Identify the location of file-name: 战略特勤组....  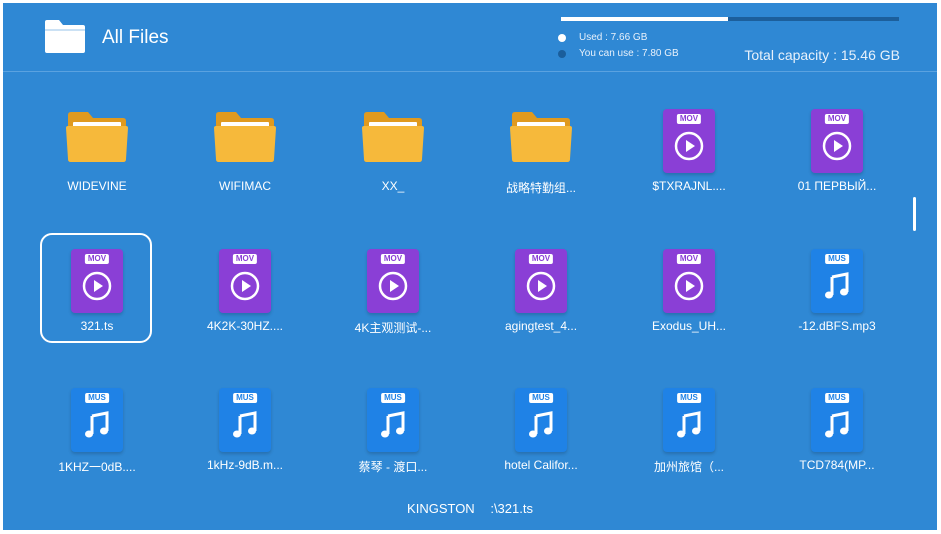
(540, 188).